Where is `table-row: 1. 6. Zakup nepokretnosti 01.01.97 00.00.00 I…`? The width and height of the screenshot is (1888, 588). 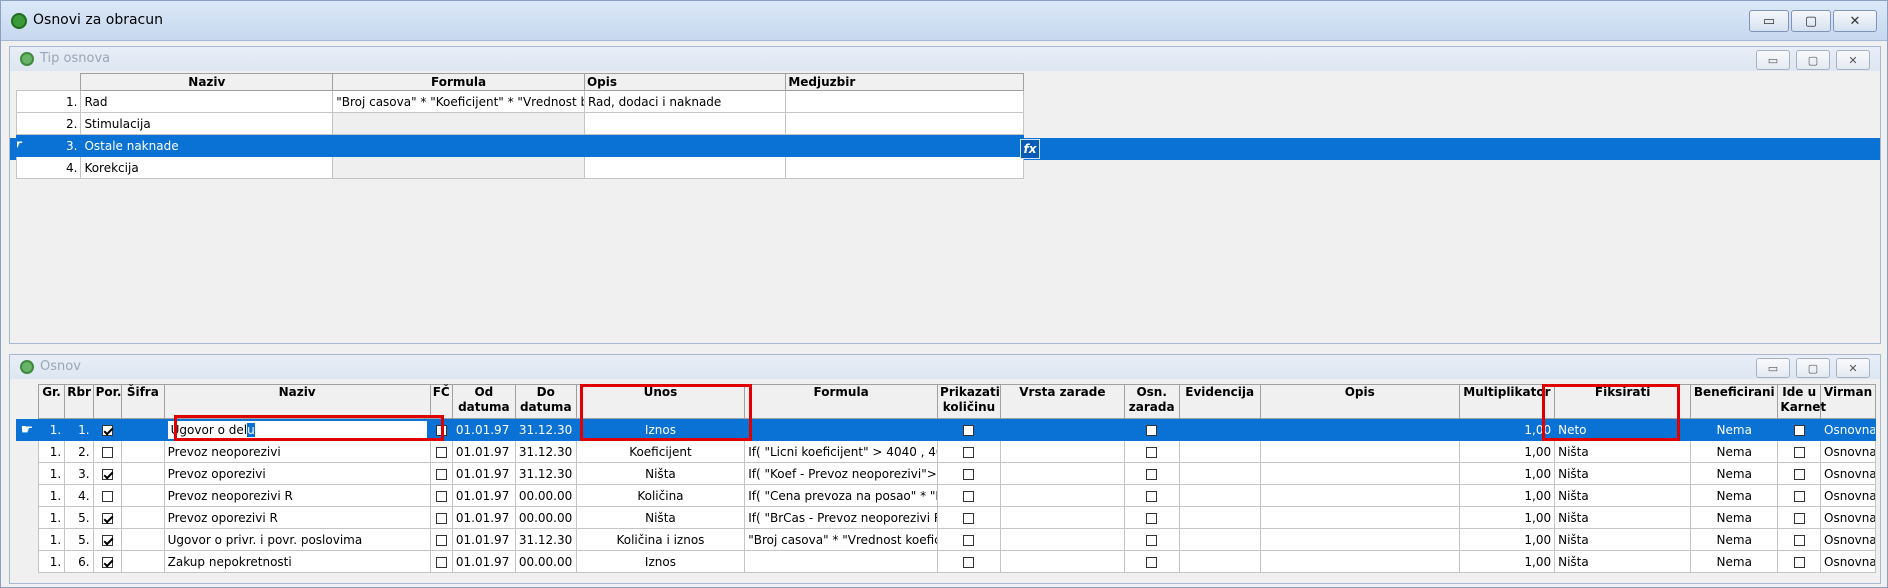 table-row: 1. 6. Zakup nepokretnosti 01.01.97 00.00.00 I… is located at coordinates (946, 561).